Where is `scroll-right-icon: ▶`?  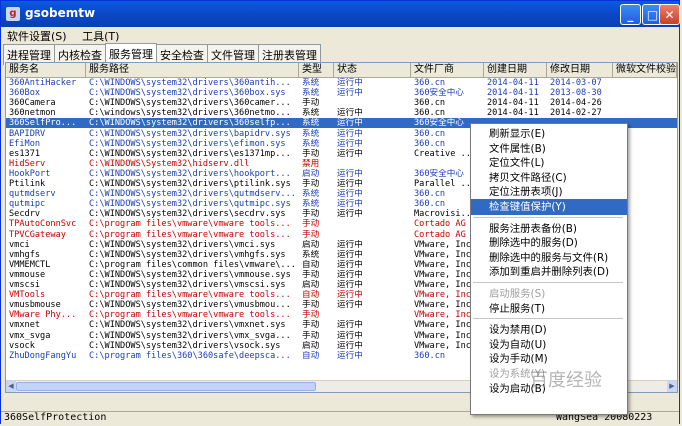 scroll-right-icon: ▶ is located at coordinates (672, 386).